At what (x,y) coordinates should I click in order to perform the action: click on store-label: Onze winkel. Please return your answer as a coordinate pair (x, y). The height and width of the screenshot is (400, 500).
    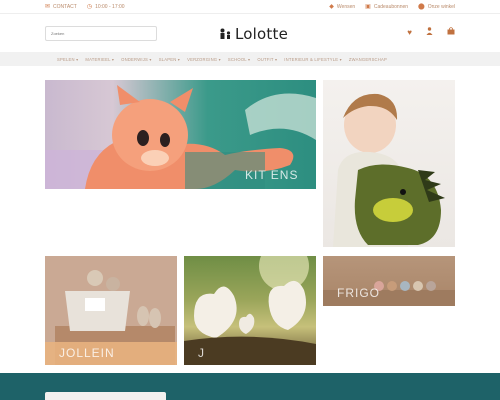
    Looking at the image, I should click on (441, 7).